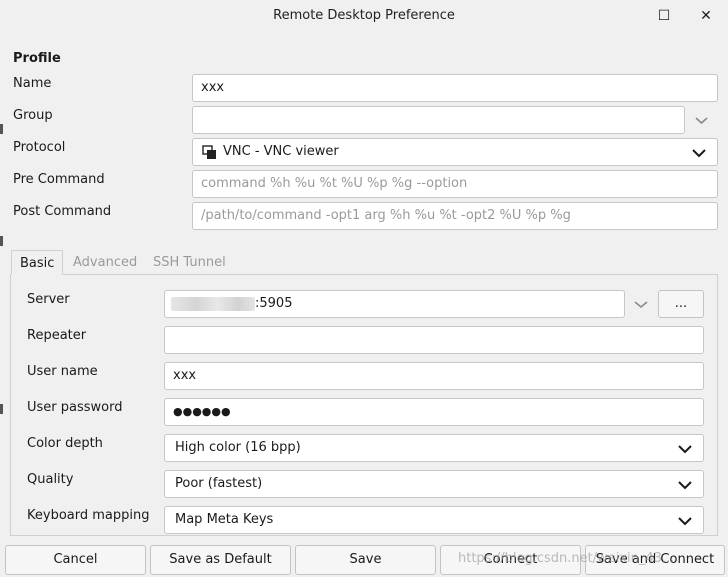  I want to click on save-button: Save, so click(365, 560).